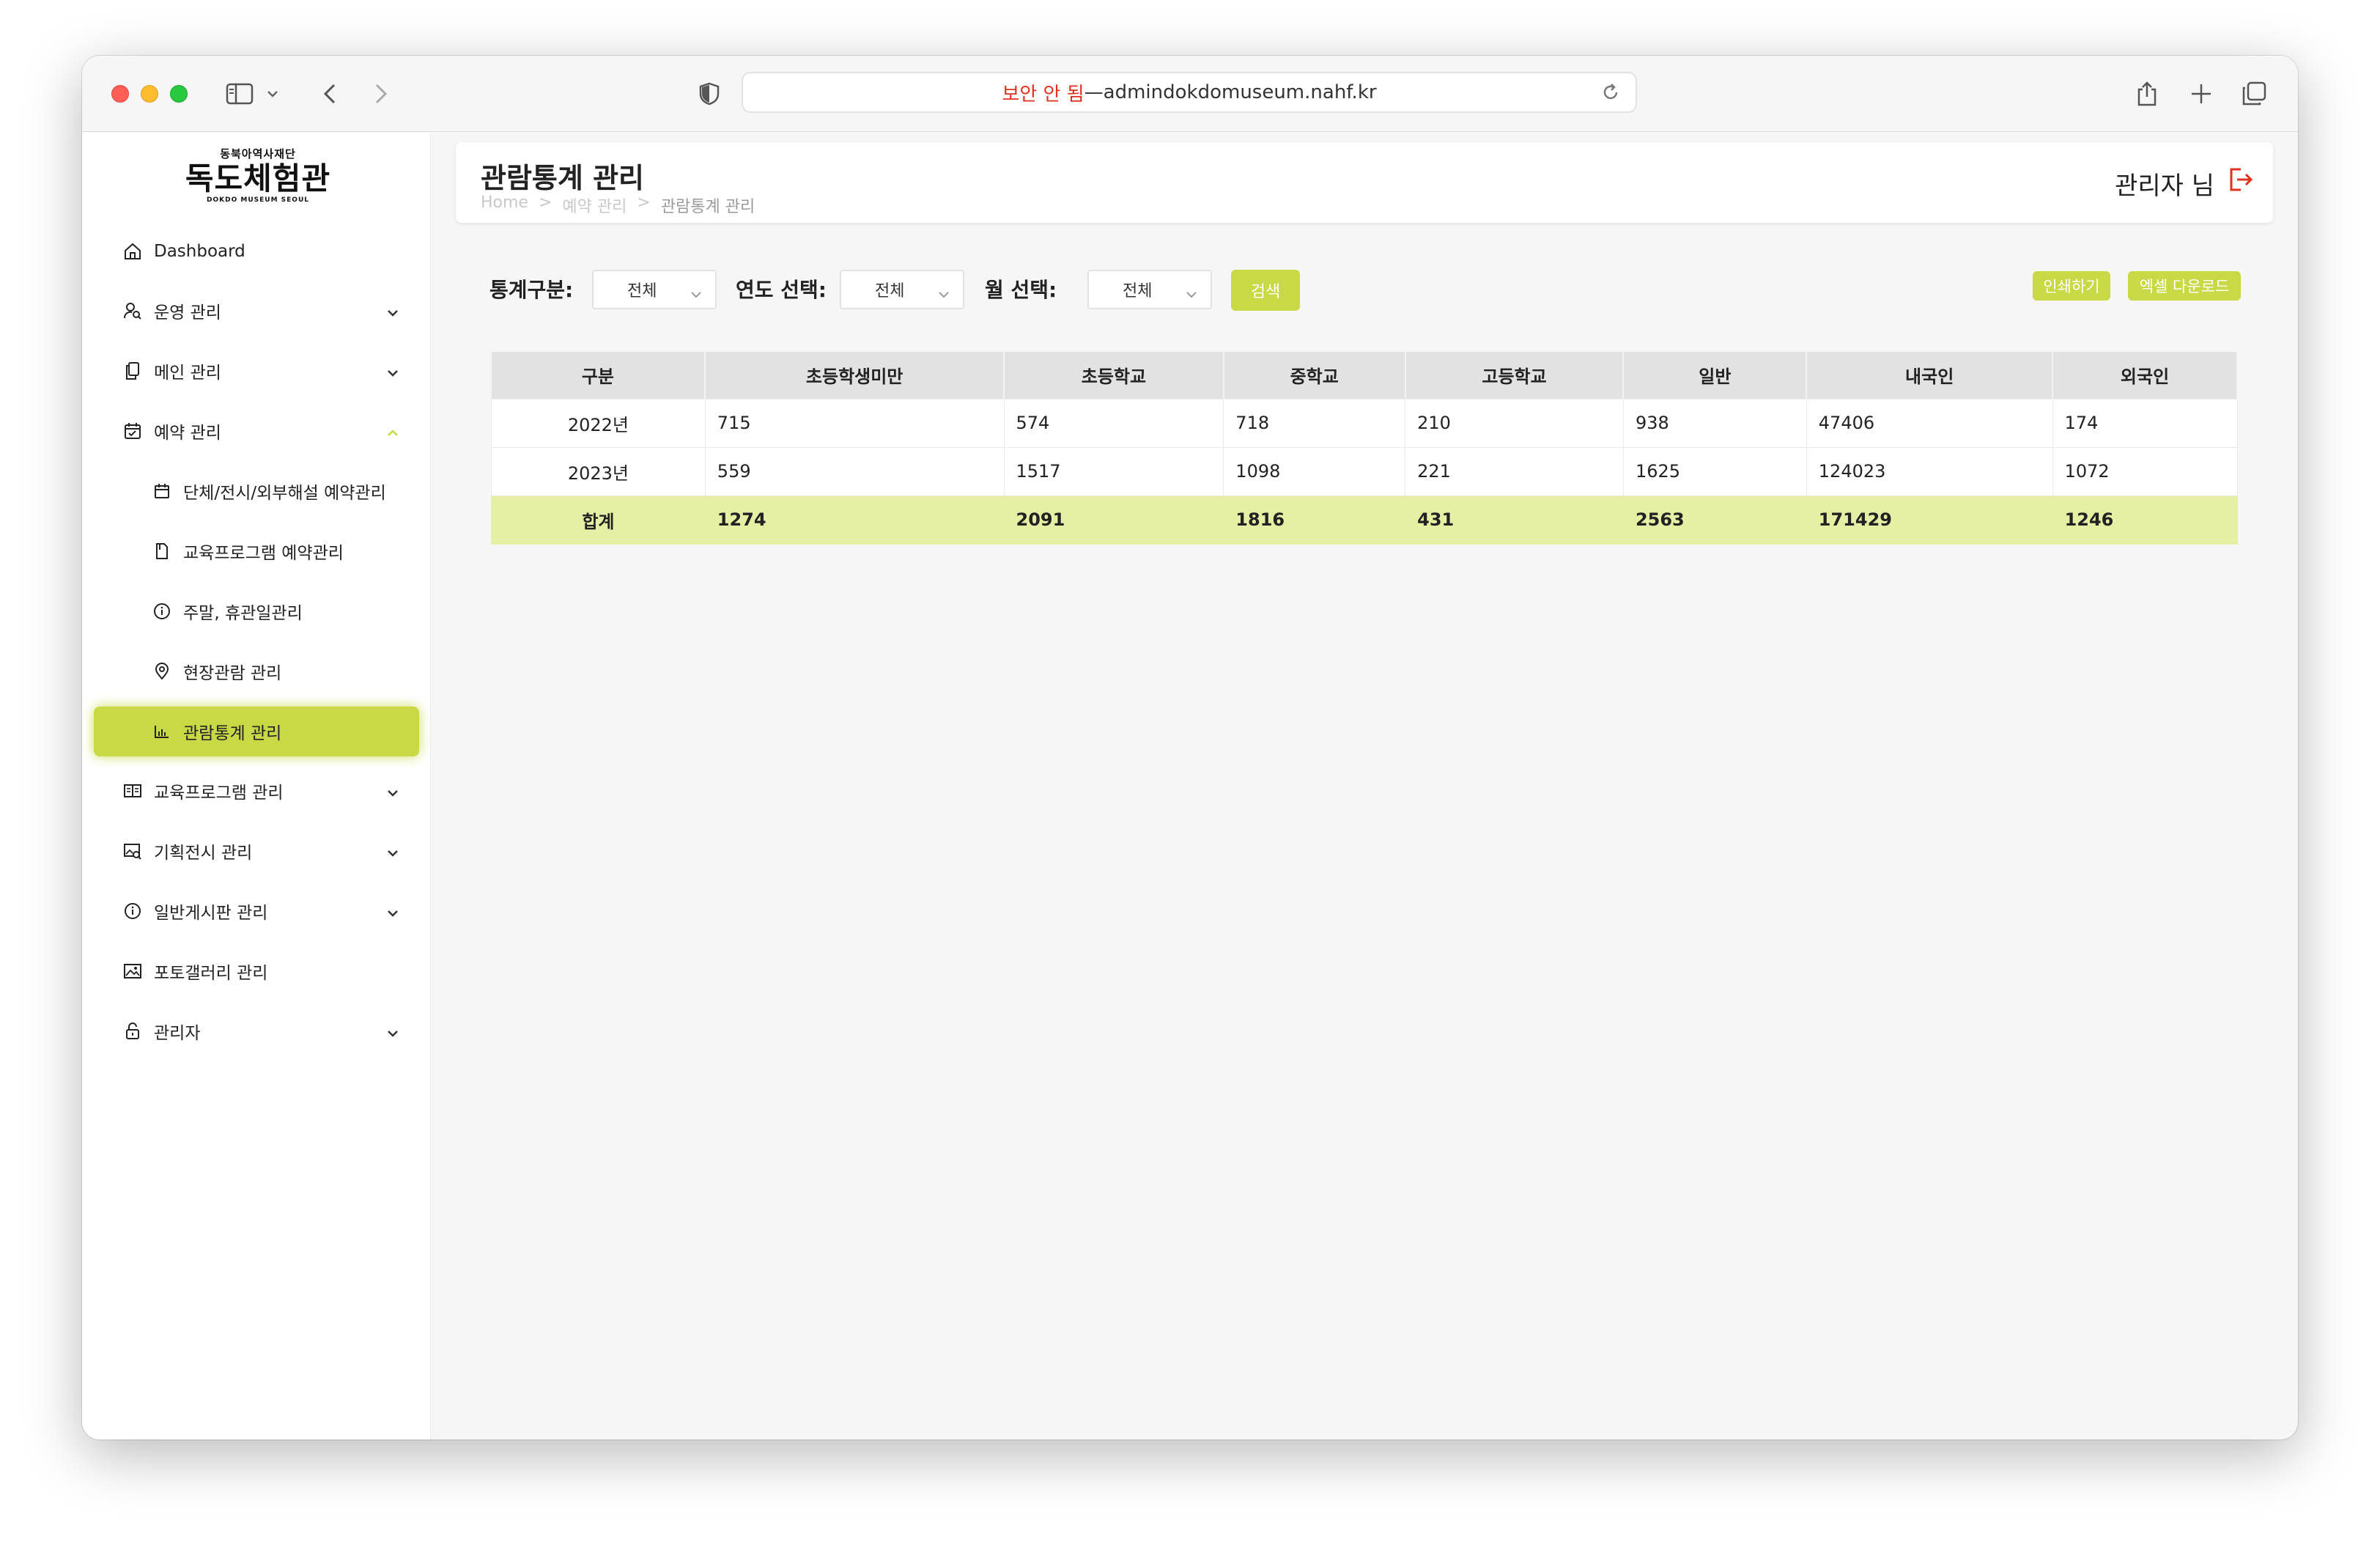  I want to click on location-pin-icon, so click(162, 671).